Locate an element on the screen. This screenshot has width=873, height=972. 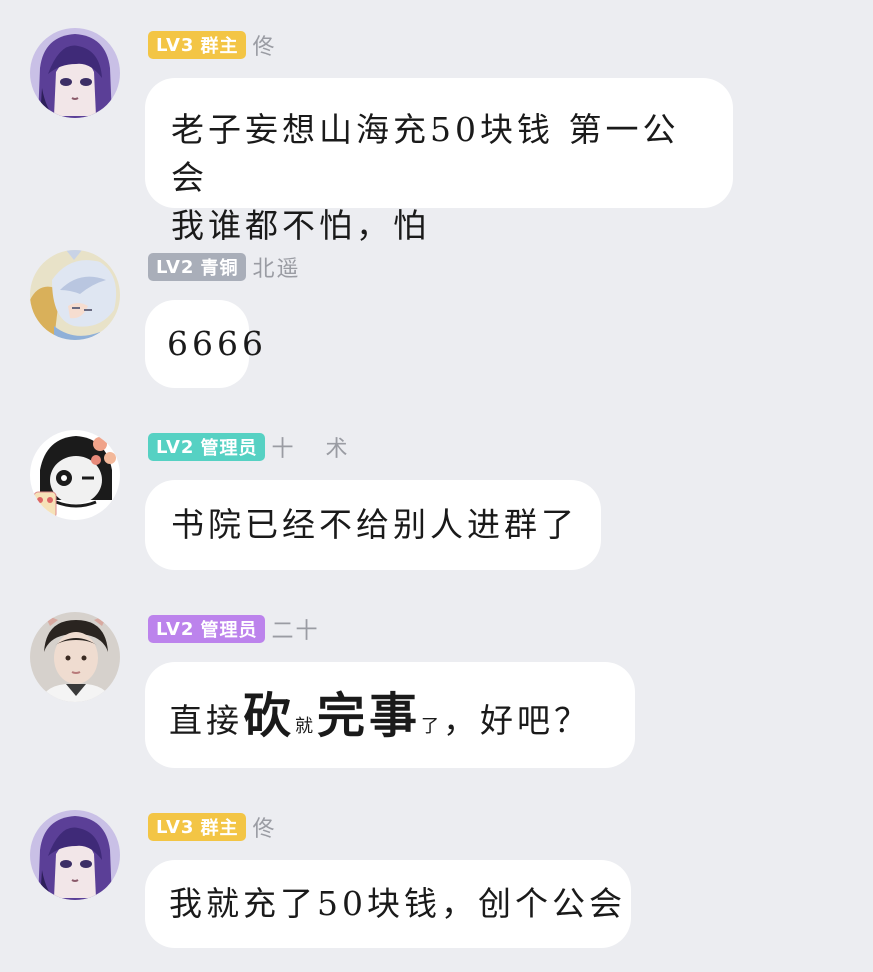
message-segment-emphasis: 砍 is located at coordinates (269, 716).